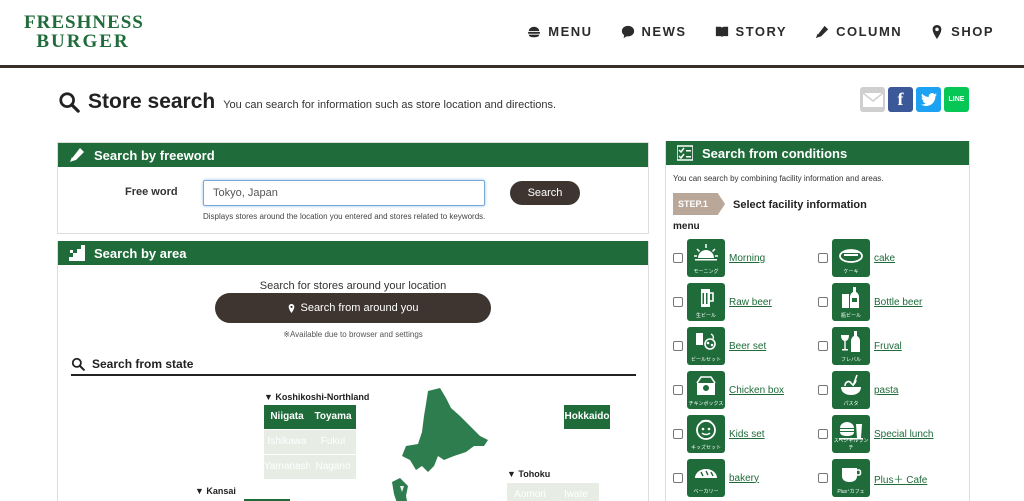 The image size is (1024, 501). What do you see at coordinates (706, 258) in the screenshot?
I see `sunrise-icon: モーニング` at bounding box center [706, 258].